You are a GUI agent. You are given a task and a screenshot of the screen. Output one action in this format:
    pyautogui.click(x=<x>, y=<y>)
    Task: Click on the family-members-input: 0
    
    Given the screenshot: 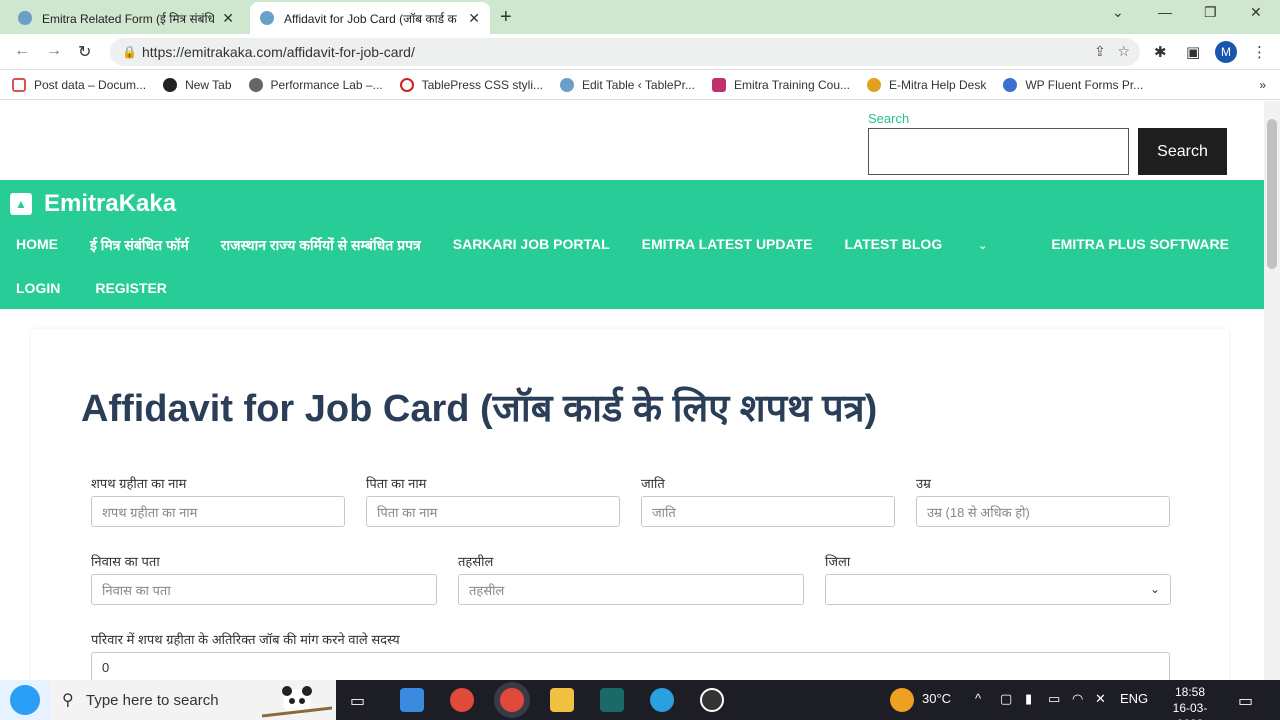 What is the action you would take?
    pyautogui.click(x=630, y=666)
    